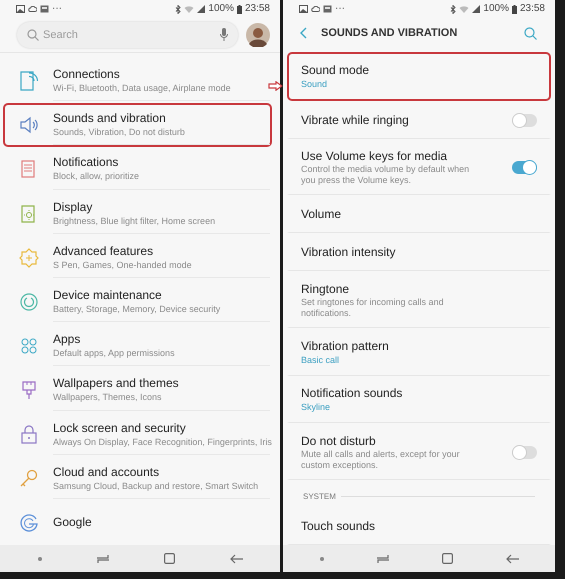  Describe the element at coordinates (338, 526) in the screenshot. I see `item-title: Touch sounds` at that location.